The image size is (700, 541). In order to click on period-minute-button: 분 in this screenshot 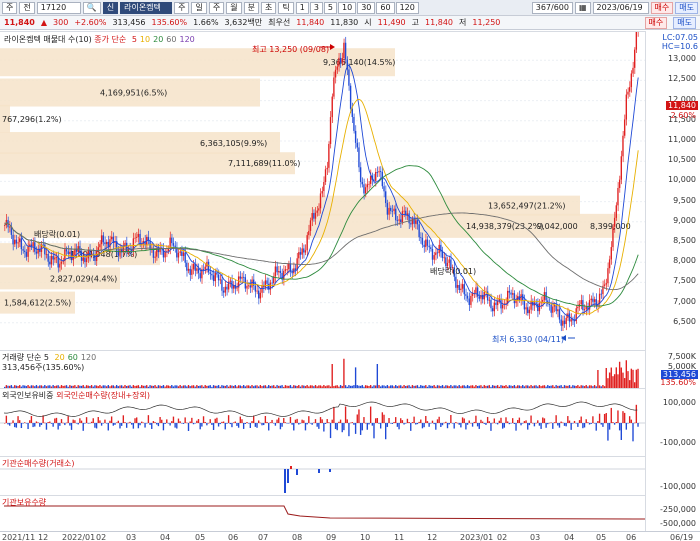, I will do `click(251, 7)`.